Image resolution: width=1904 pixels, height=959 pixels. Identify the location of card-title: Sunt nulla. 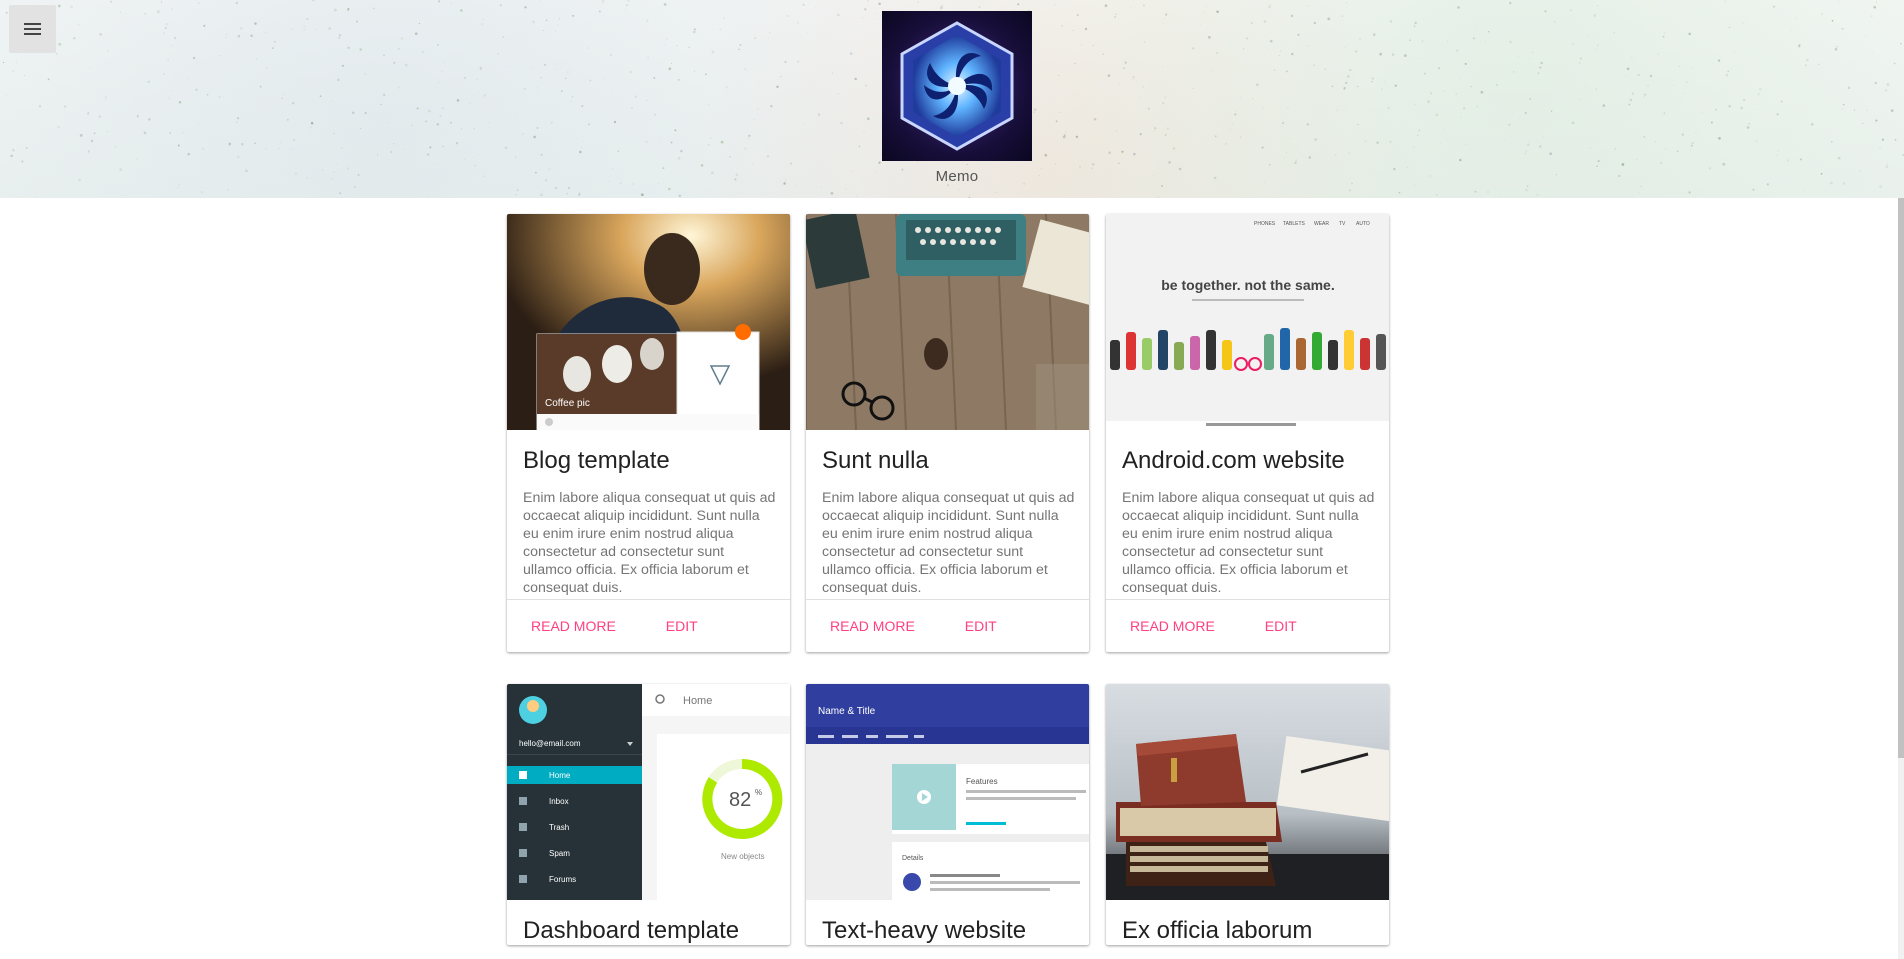
(875, 460).